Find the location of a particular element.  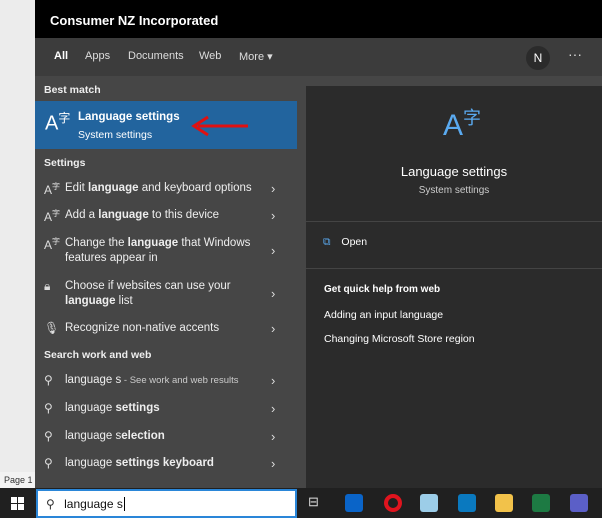

preview-title: Language settings is located at coordinates (454, 171).